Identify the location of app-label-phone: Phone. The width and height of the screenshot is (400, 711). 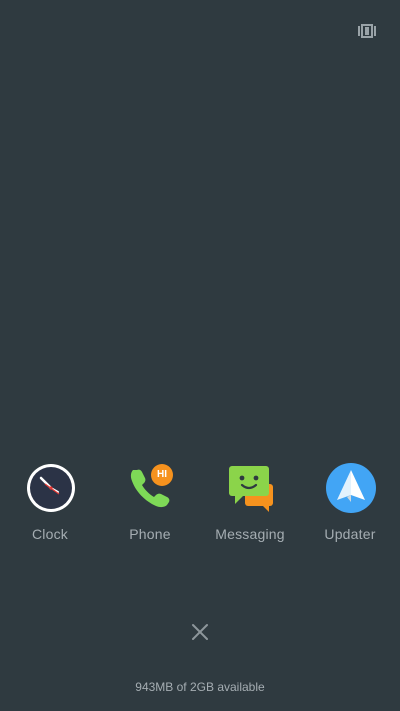
(150, 534).